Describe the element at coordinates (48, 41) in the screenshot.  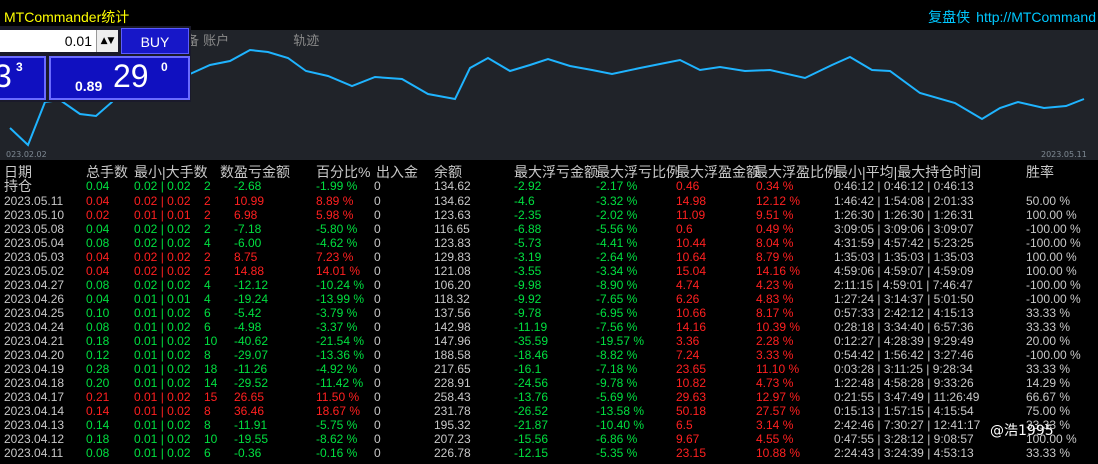
I see `lot-size-input: 0.01` at that location.